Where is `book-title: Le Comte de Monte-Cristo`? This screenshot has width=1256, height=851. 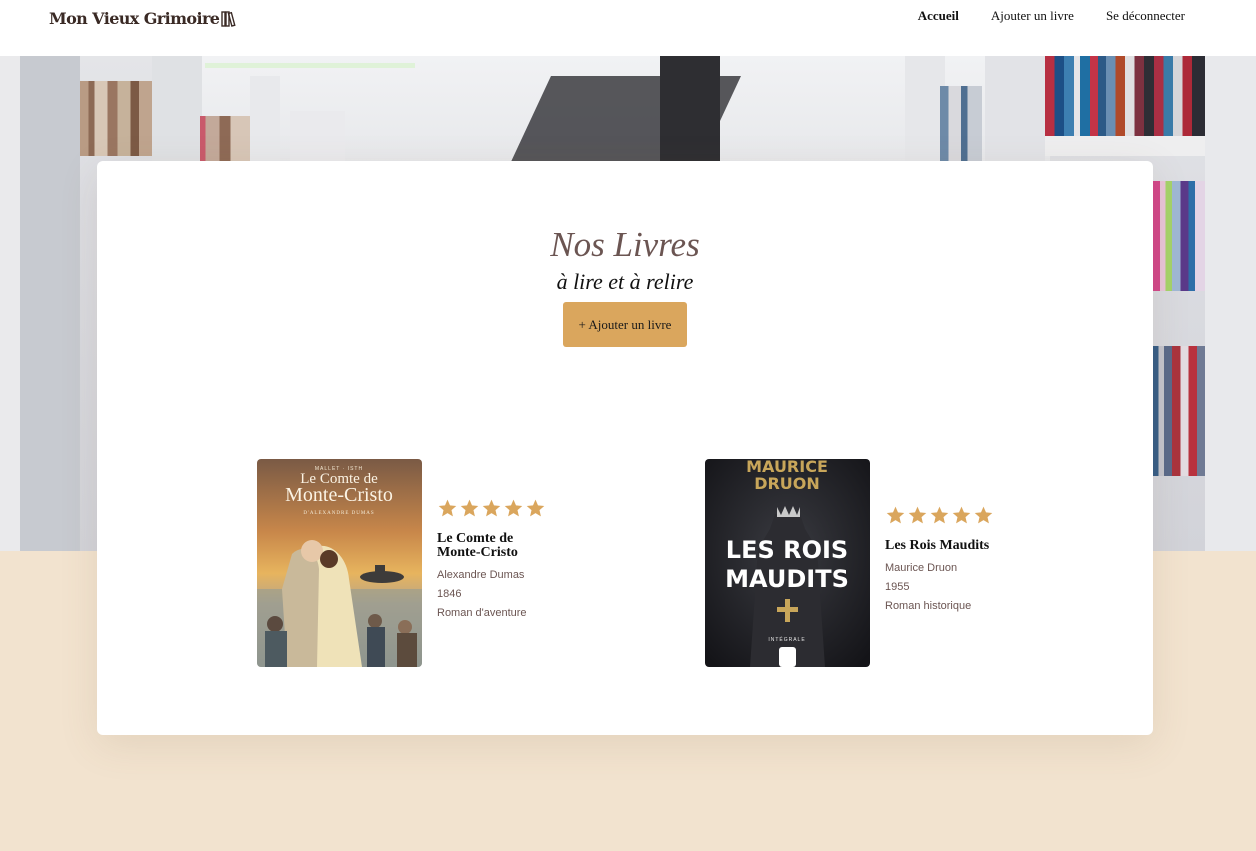 book-title: Le Comte de Monte-Cristo is located at coordinates (492, 546).